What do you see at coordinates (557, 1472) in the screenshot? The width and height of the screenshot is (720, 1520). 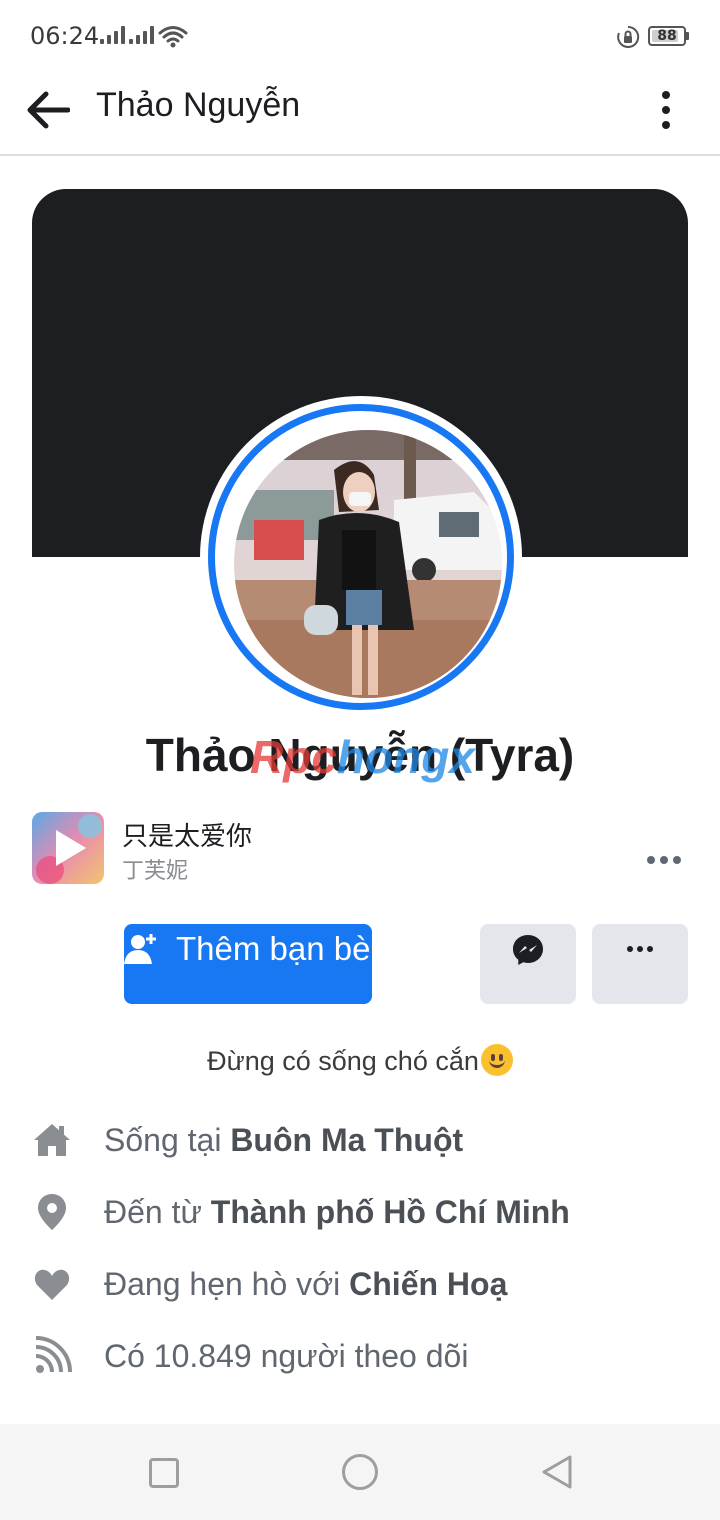 I see `back-triangle-icon` at bounding box center [557, 1472].